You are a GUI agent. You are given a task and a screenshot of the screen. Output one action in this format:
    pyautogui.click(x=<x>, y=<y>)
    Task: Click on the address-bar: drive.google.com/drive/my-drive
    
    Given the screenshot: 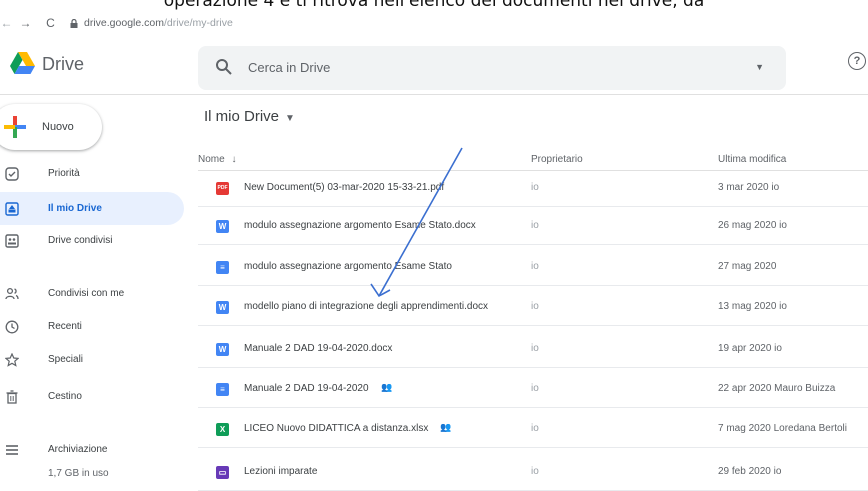 What is the action you would take?
    pyautogui.click(x=158, y=23)
    